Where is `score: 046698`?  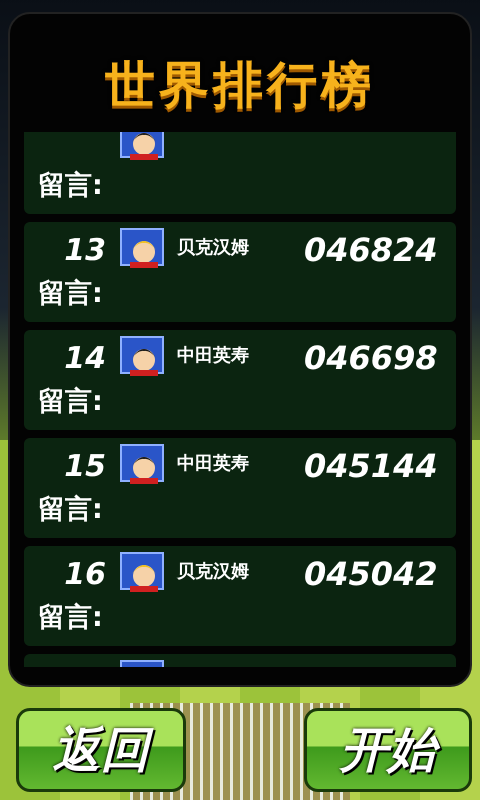 score: 046698 is located at coordinates (371, 358).